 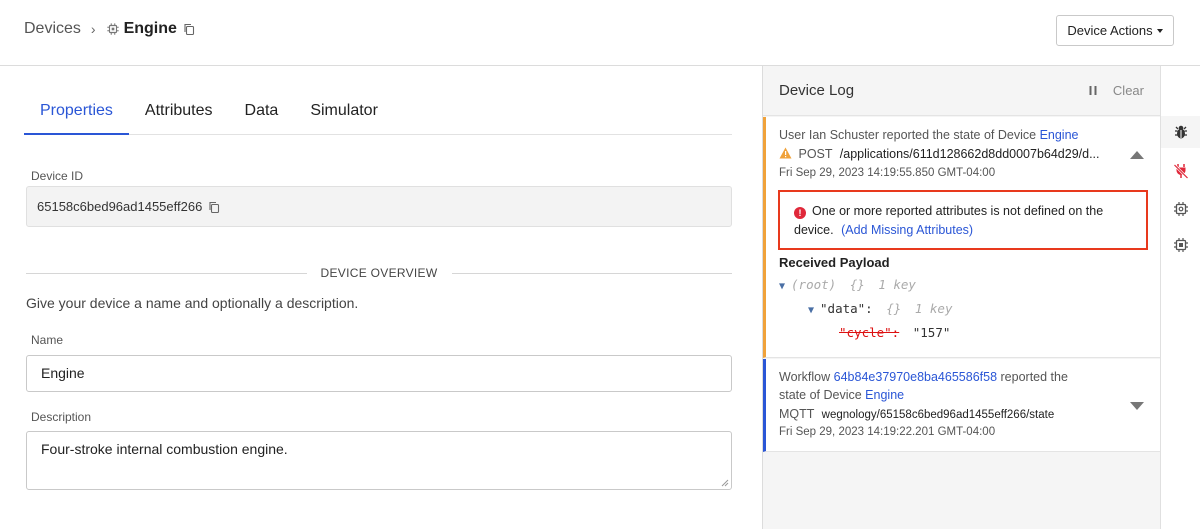 What do you see at coordinates (915, 377) in the screenshot?
I see `workflow-link: 64b84e37970e8ba465586f58` at bounding box center [915, 377].